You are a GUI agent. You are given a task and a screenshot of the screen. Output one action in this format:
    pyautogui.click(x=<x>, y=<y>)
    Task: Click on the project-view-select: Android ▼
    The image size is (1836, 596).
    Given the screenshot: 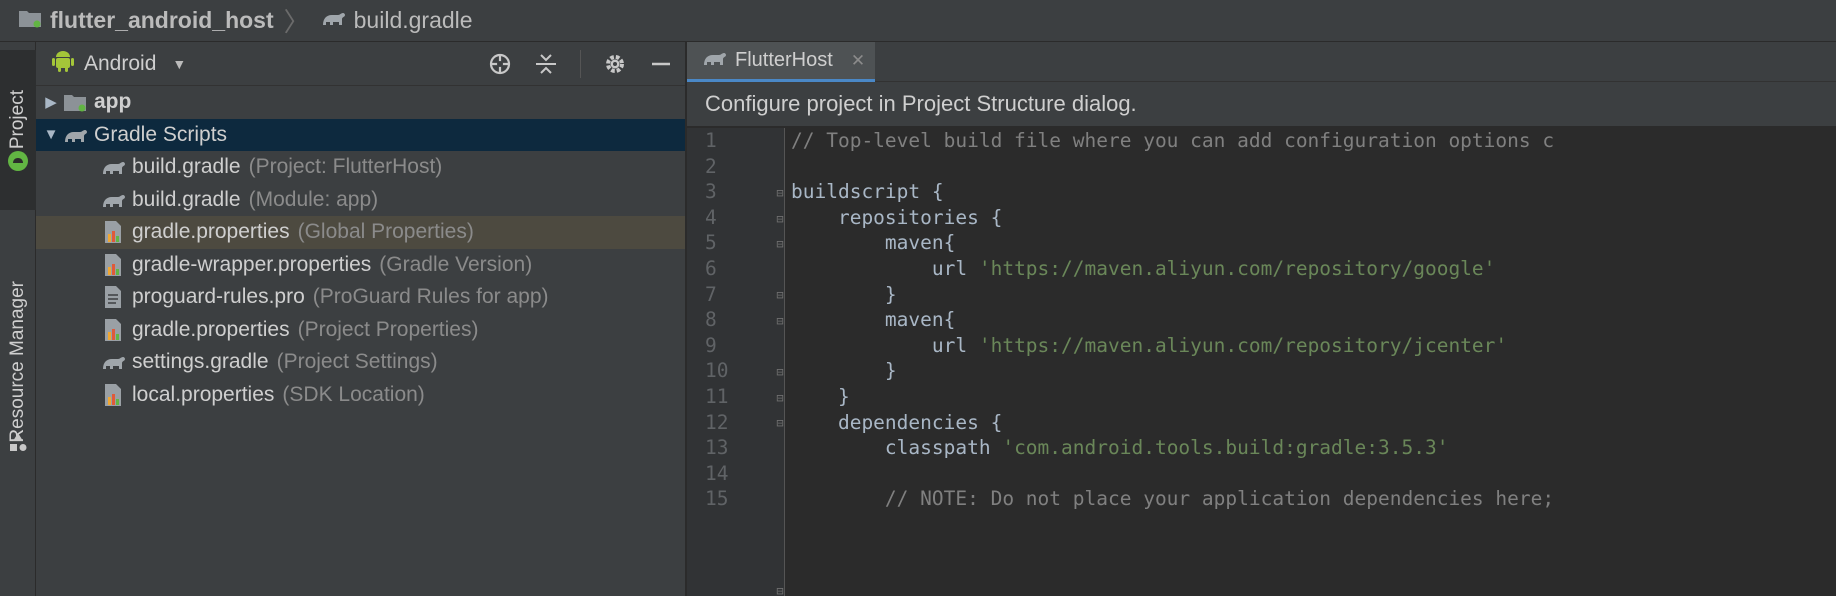 What is the action you would take?
    pyautogui.click(x=119, y=64)
    